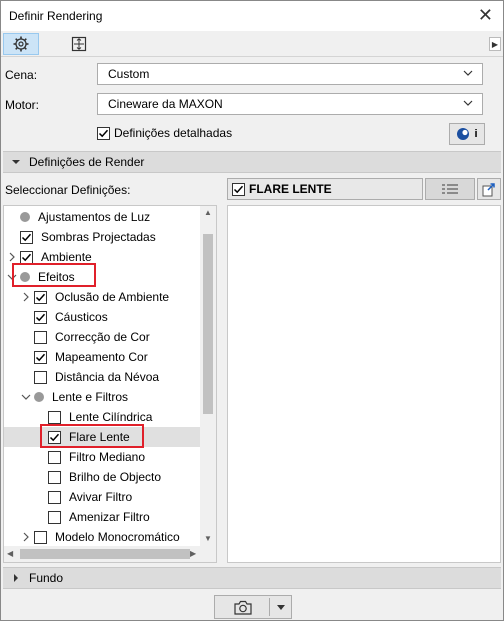 This screenshot has height=621, width=504. Describe the element at coordinates (193, 553) in the screenshot. I see `scroll-right-icon: ▶` at that location.